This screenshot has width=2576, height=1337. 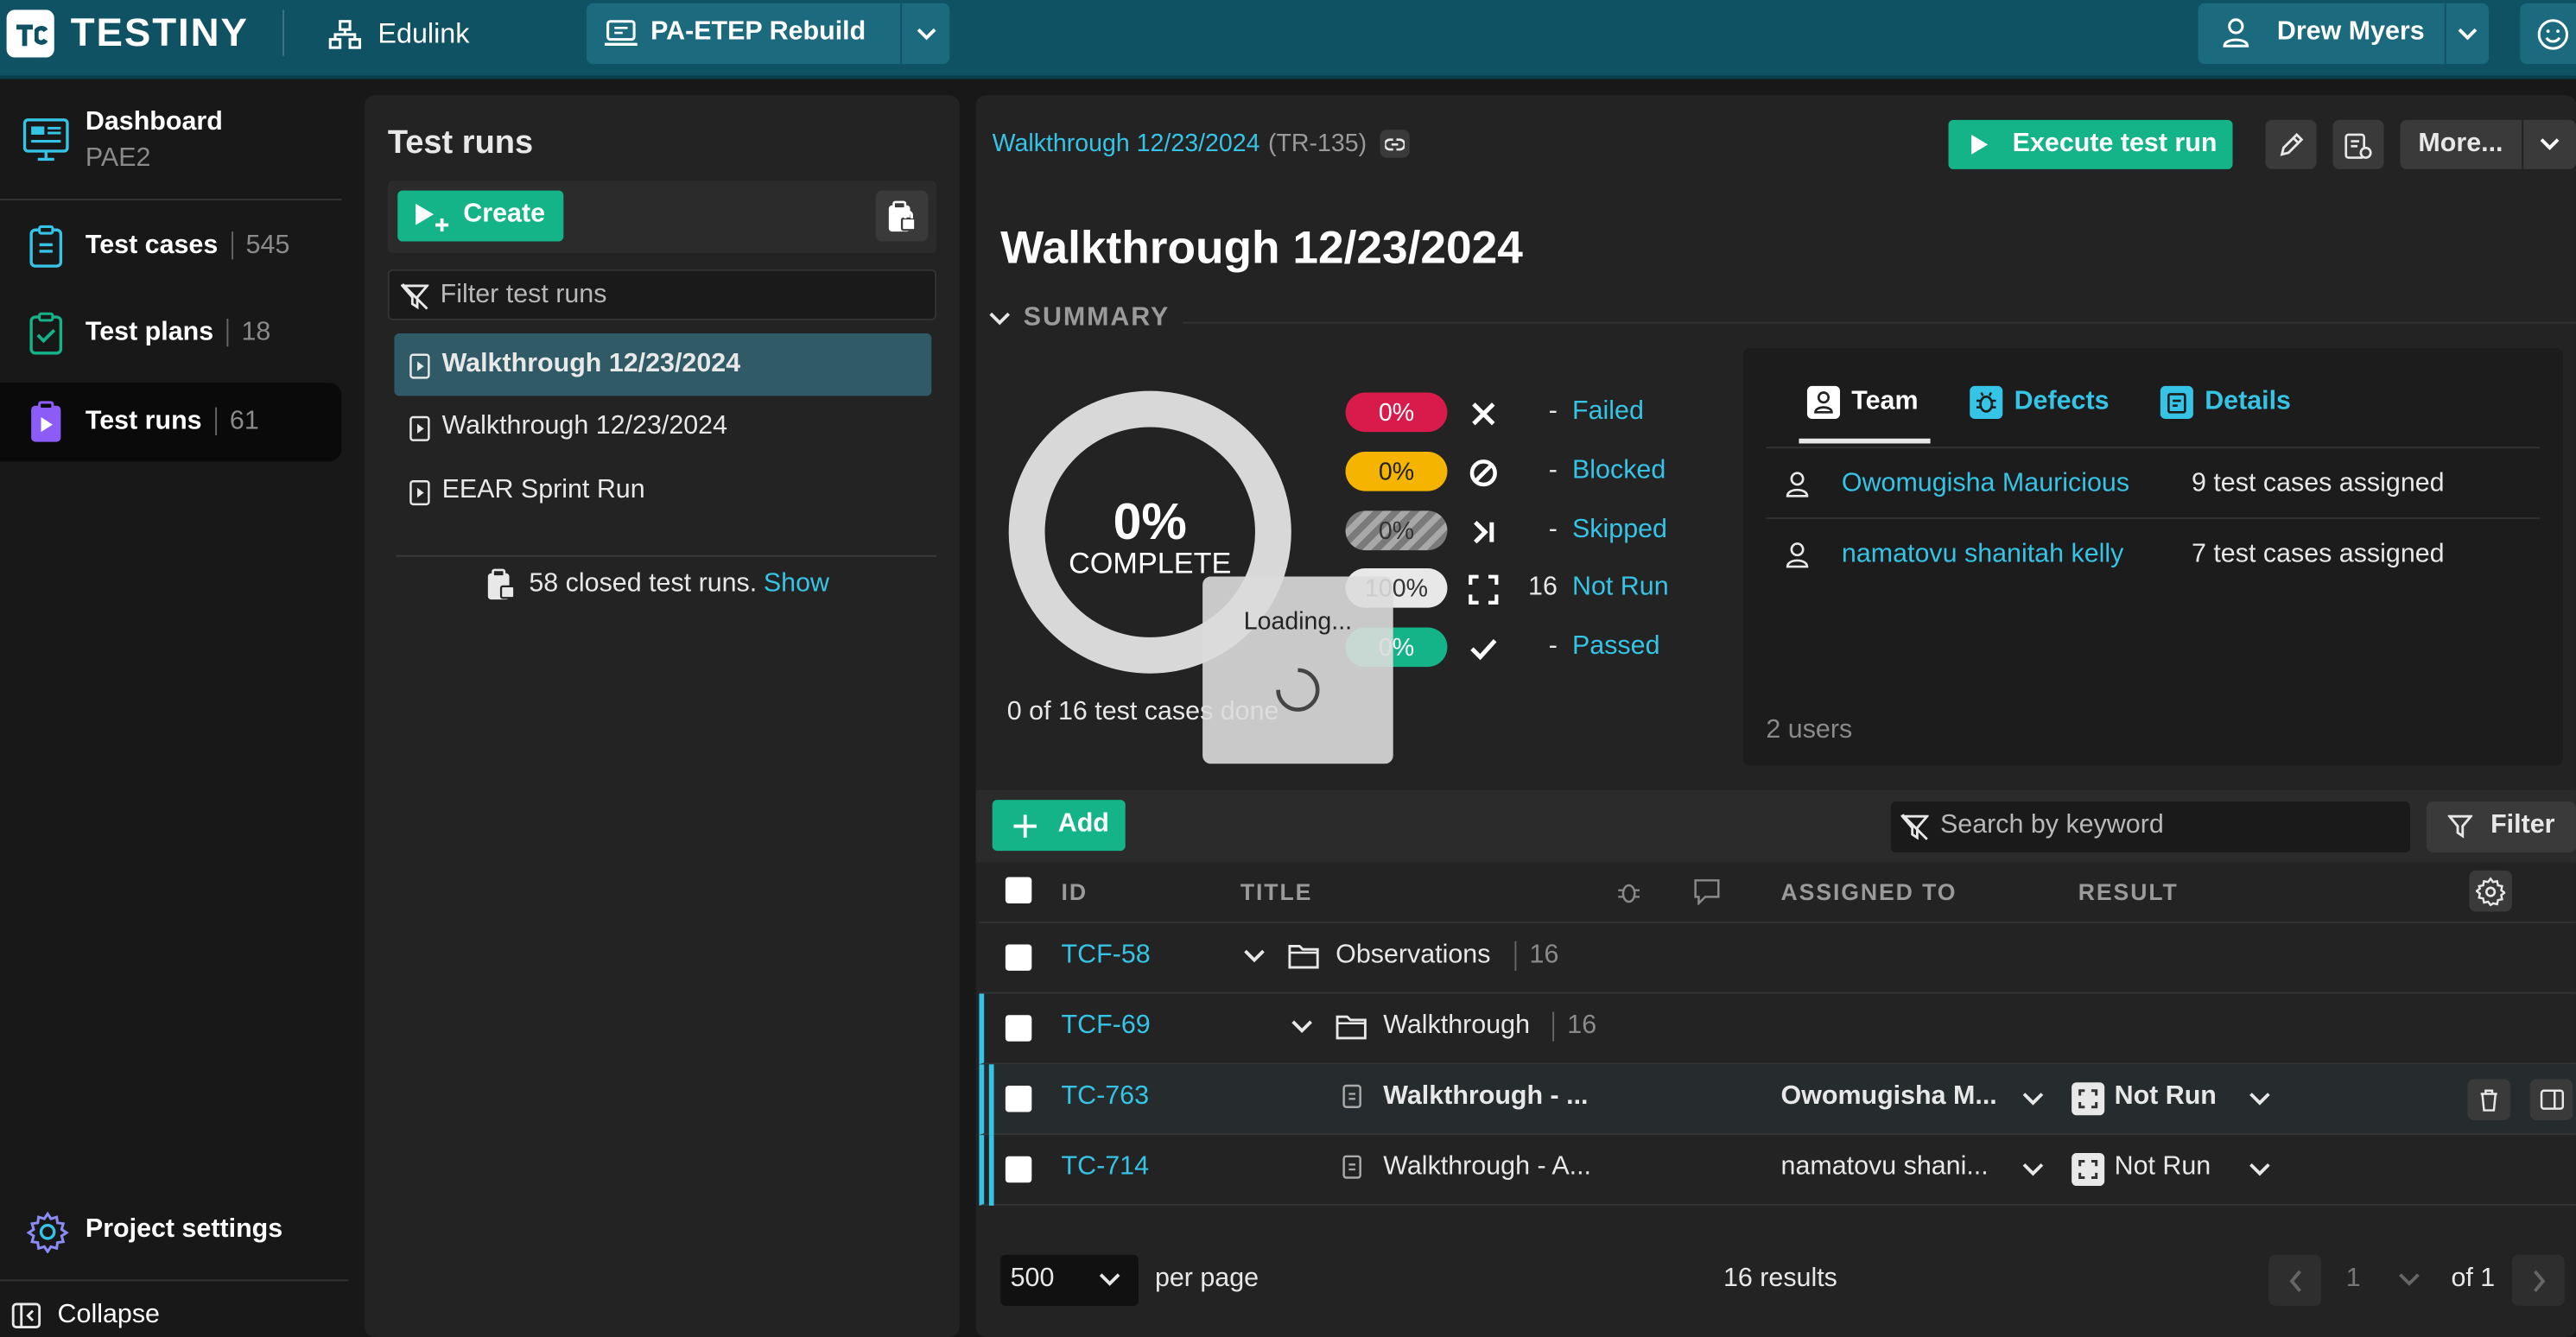 I want to click on execute-test-run-button: Execute test run, so click(x=2090, y=144).